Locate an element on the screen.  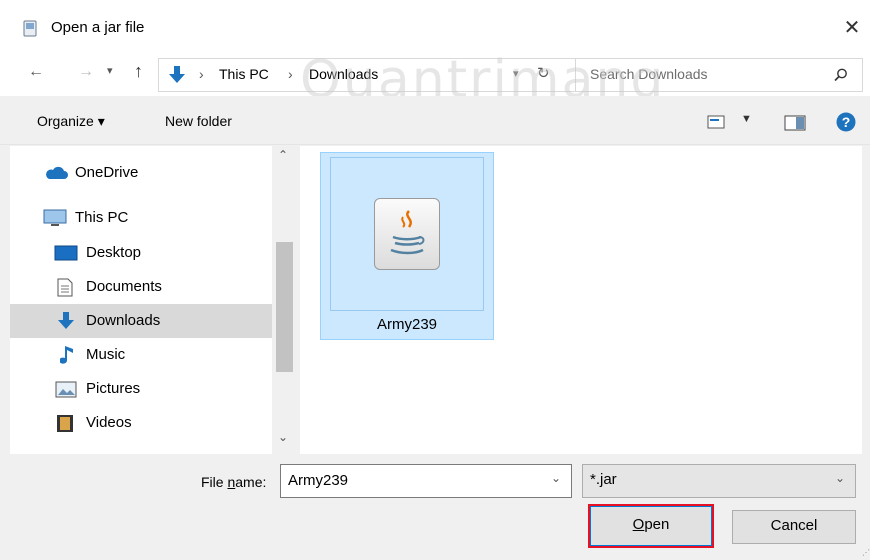
nav-item-videos: Videos is located at coordinates (141, 423).